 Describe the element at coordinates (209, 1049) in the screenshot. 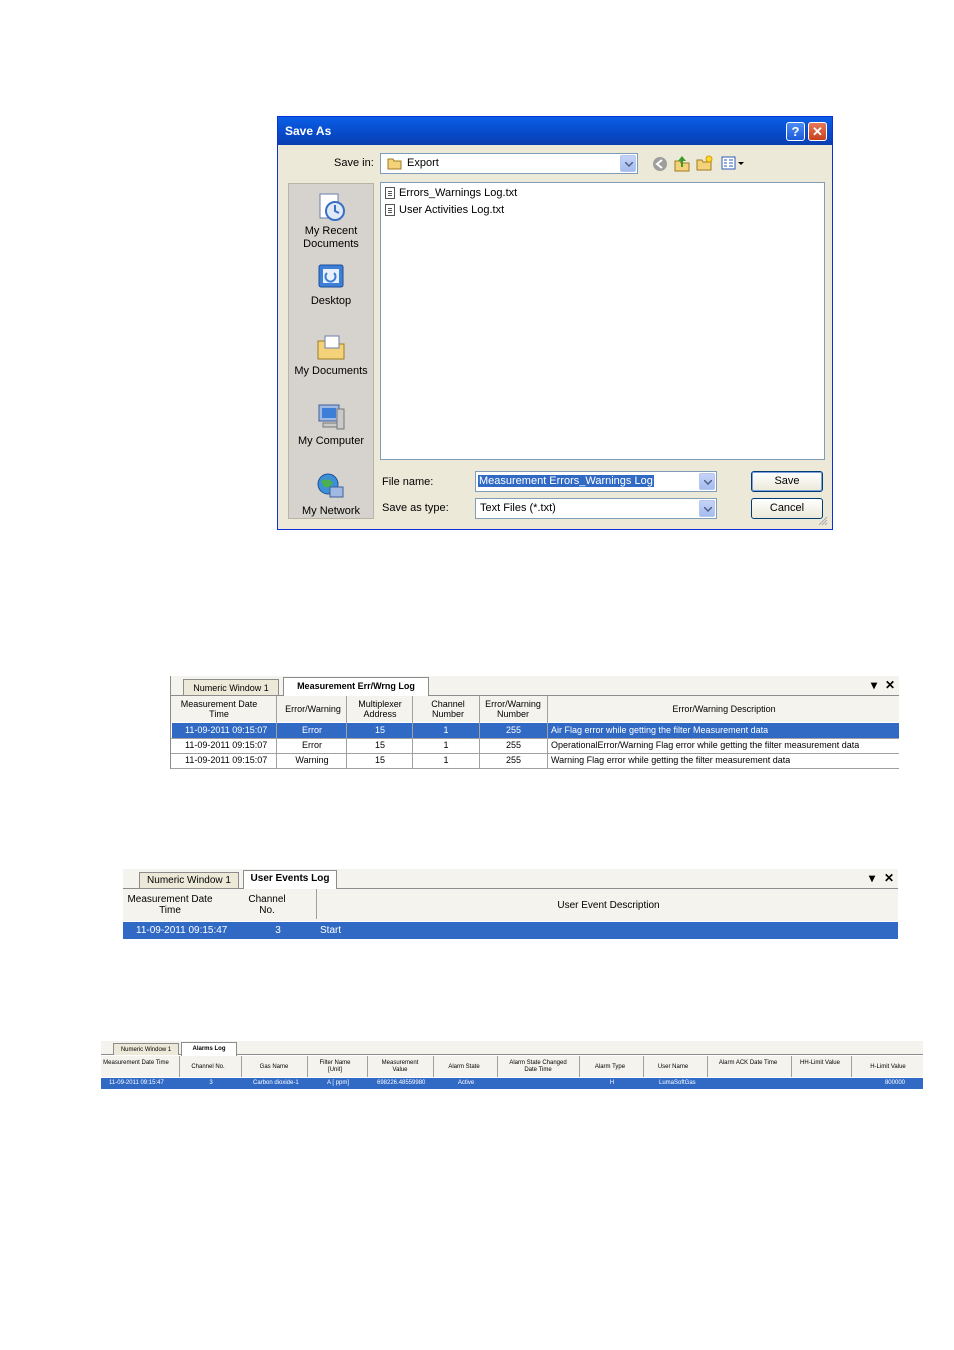

I see `tab-alarms-log: Alarms Log` at that location.